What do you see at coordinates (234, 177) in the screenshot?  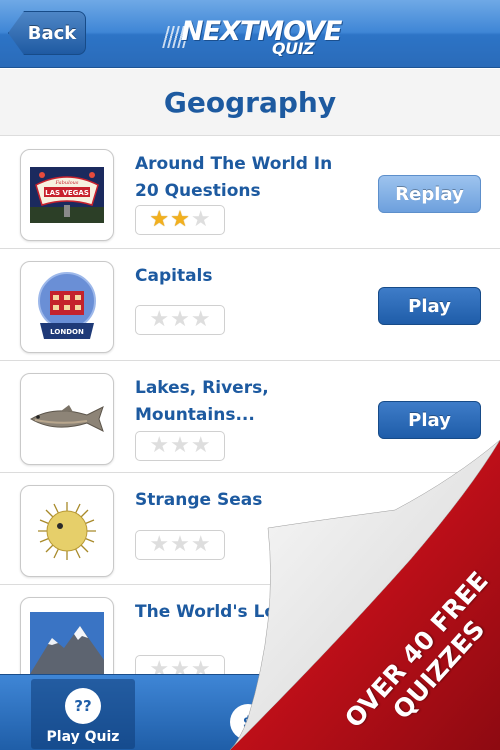 I see `quiz-title: Around The World In 20 Questions` at bounding box center [234, 177].